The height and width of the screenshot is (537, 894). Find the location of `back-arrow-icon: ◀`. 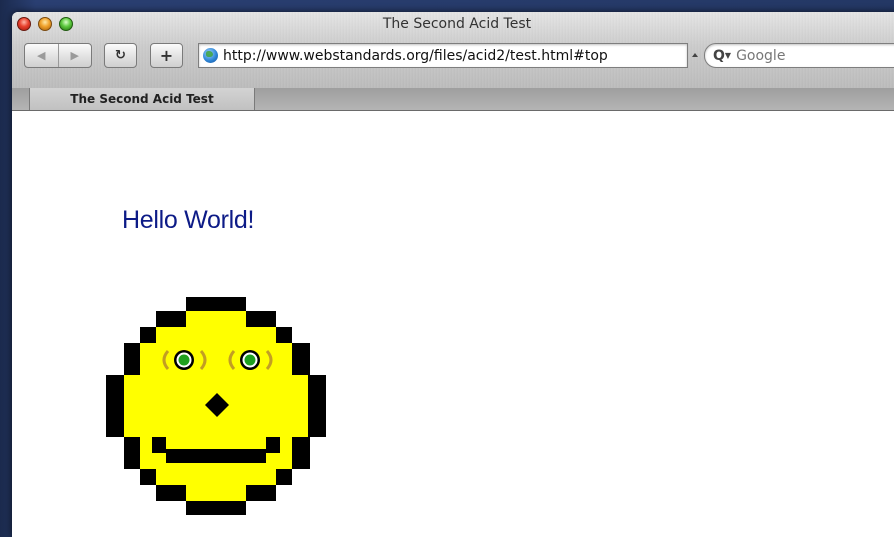

back-arrow-icon: ◀ is located at coordinates (41, 55).